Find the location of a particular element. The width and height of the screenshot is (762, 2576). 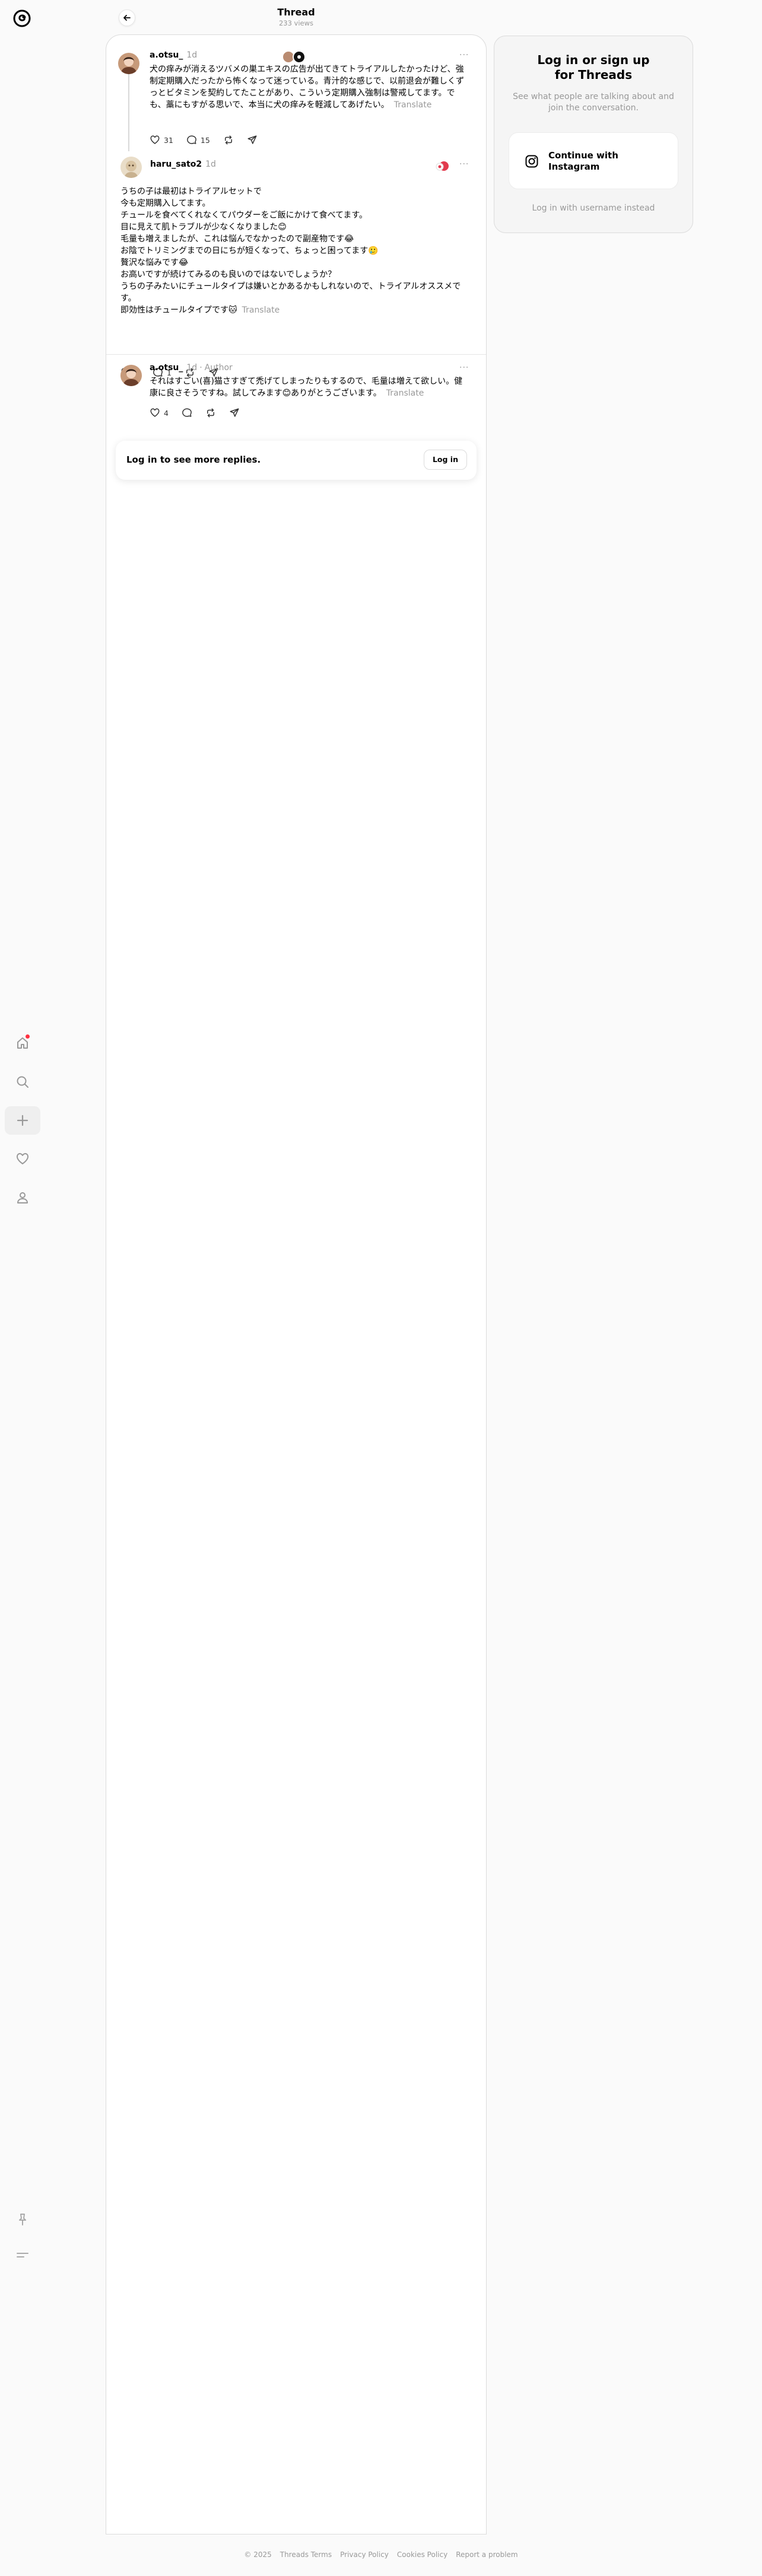

profile-icon is located at coordinates (22, 1197).